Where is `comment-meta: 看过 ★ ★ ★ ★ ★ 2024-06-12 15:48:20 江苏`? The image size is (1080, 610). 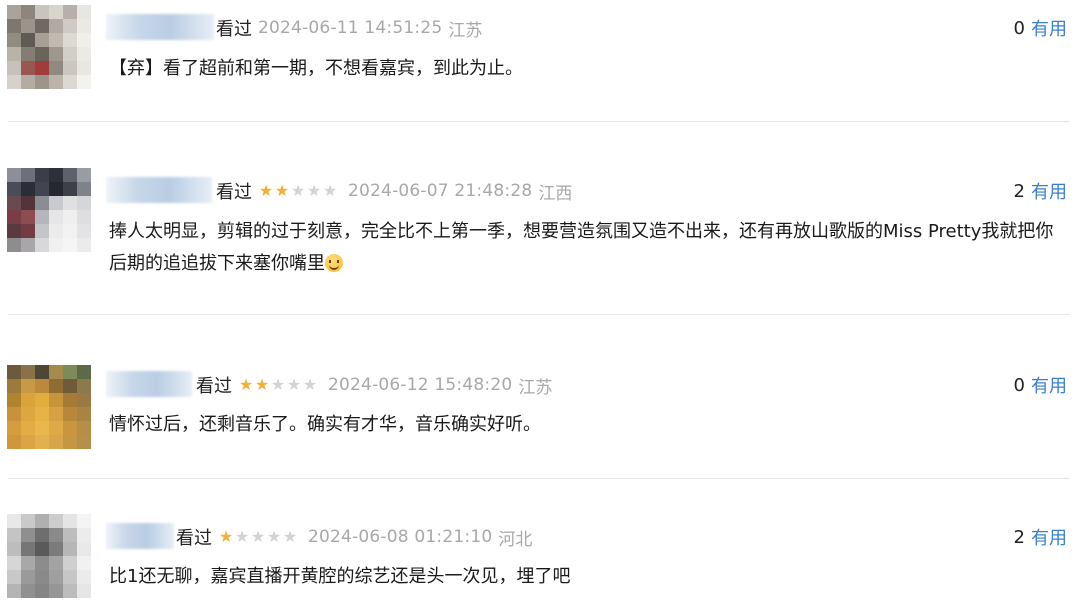 comment-meta: 看过 ★ ★ ★ ★ ★ 2024-06-12 15:48:20 江苏 is located at coordinates (374, 385).